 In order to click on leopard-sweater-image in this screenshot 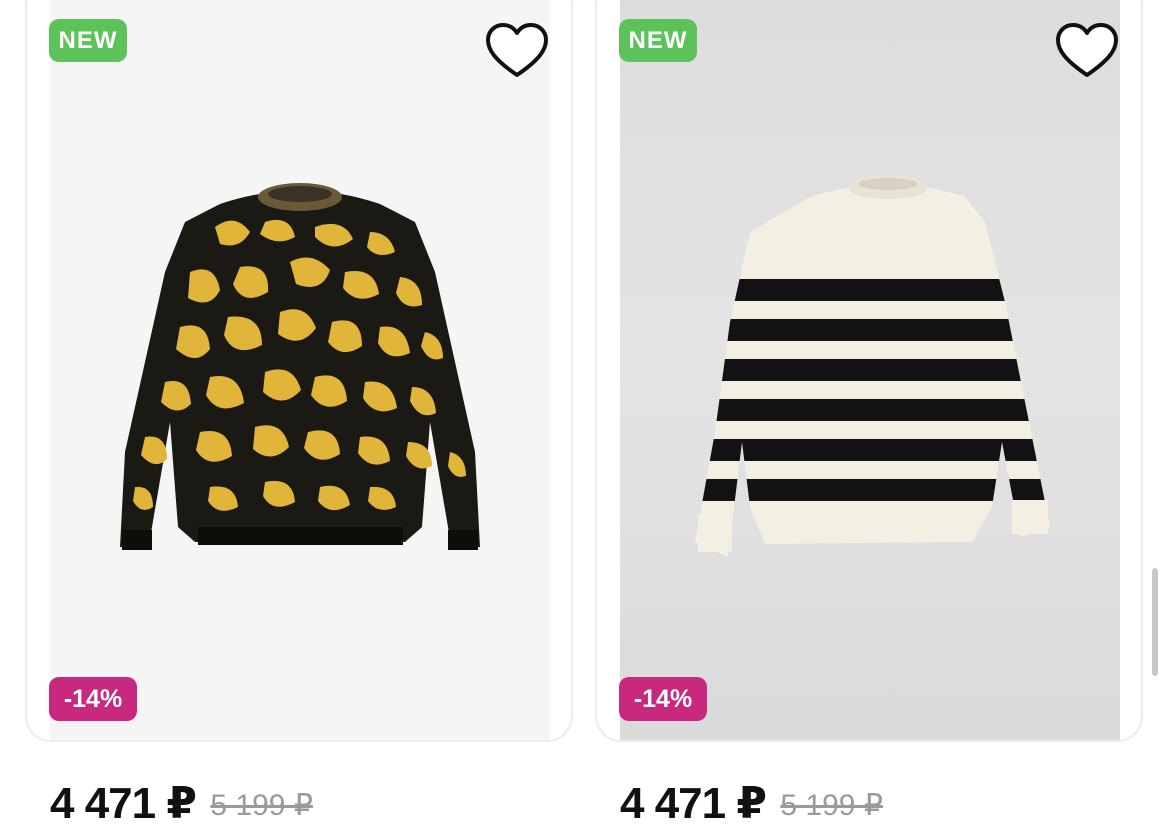, I will do `click(300, 366)`.